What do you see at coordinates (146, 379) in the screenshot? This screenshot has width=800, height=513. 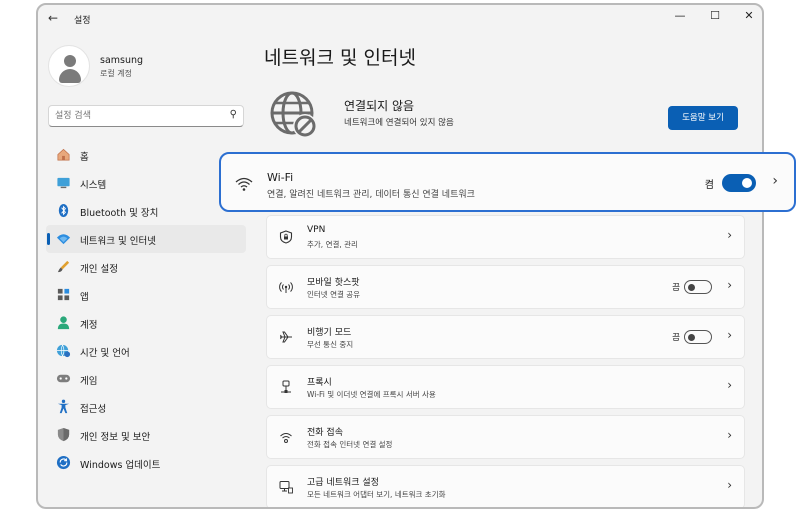 I see `sidebar-item-gaming: 게임` at bounding box center [146, 379].